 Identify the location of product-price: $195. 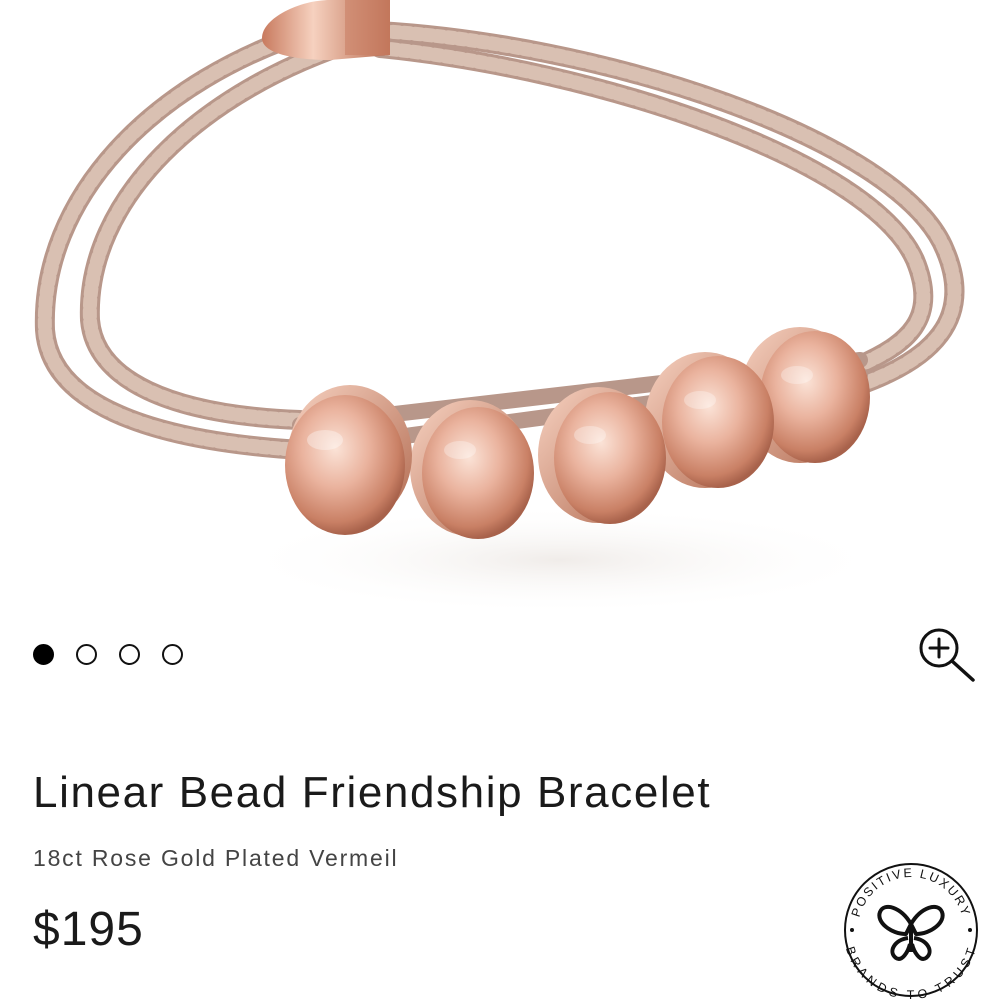
(88, 929).